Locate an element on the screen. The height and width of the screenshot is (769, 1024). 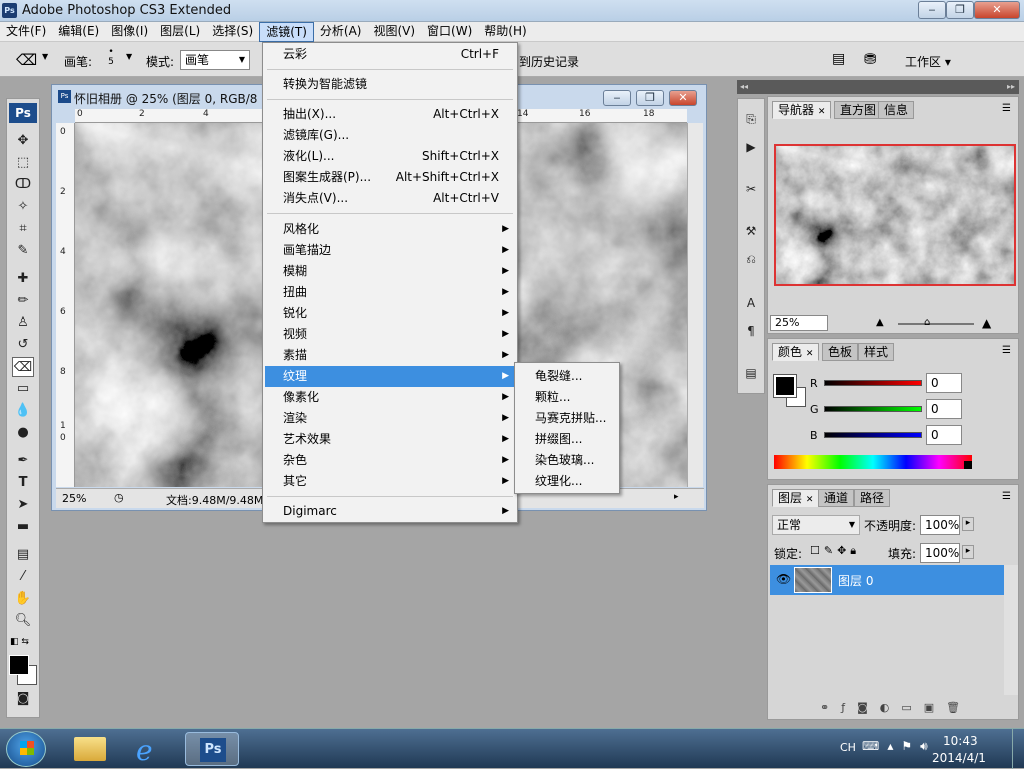
navigator-thumbnail is located at coordinates (895, 215).